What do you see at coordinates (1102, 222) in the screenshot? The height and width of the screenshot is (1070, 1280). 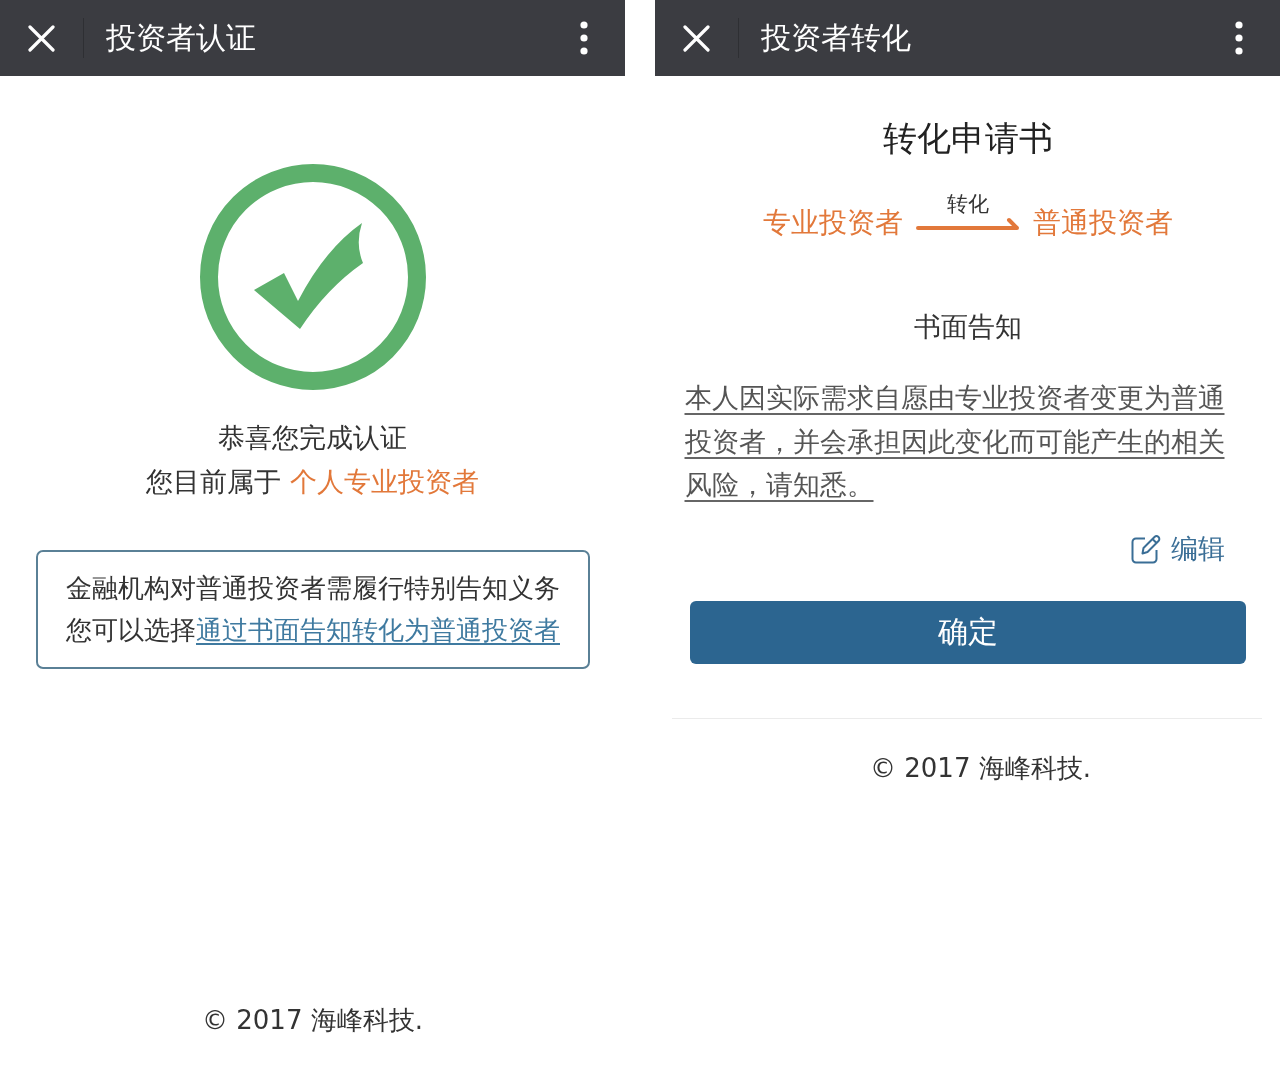 I see `conversion-to: 普通投资者` at bounding box center [1102, 222].